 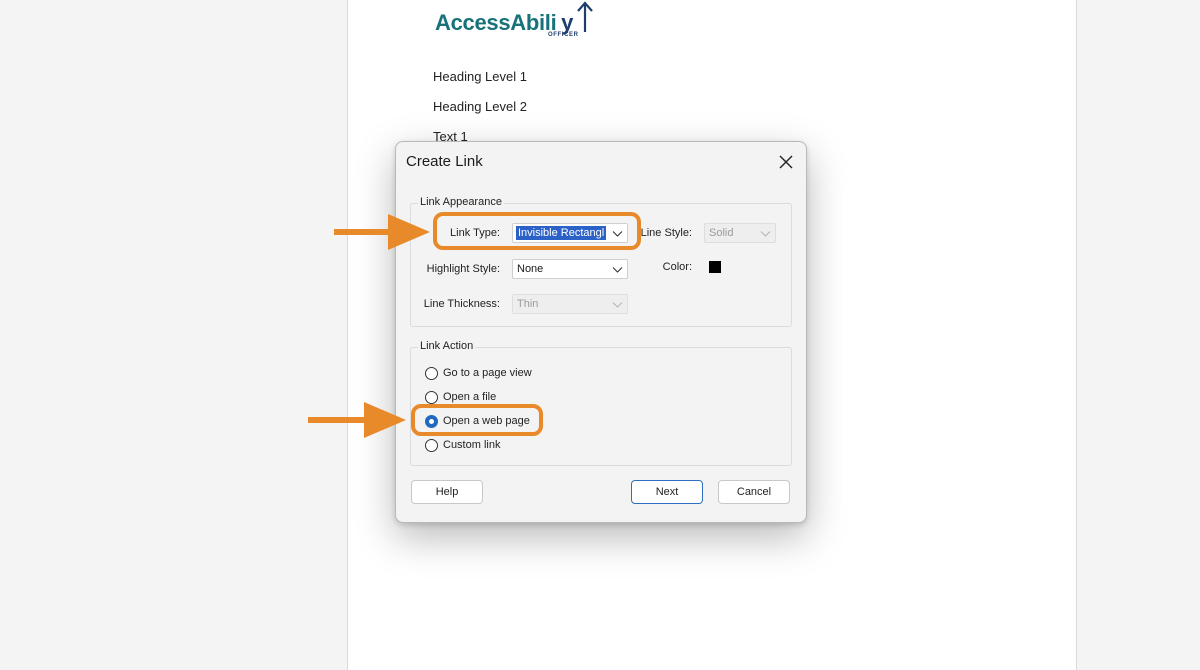 What do you see at coordinates (470, 397) in the screenshot?
I see `radio-label: Open a file` at bounding box center [470, 397].